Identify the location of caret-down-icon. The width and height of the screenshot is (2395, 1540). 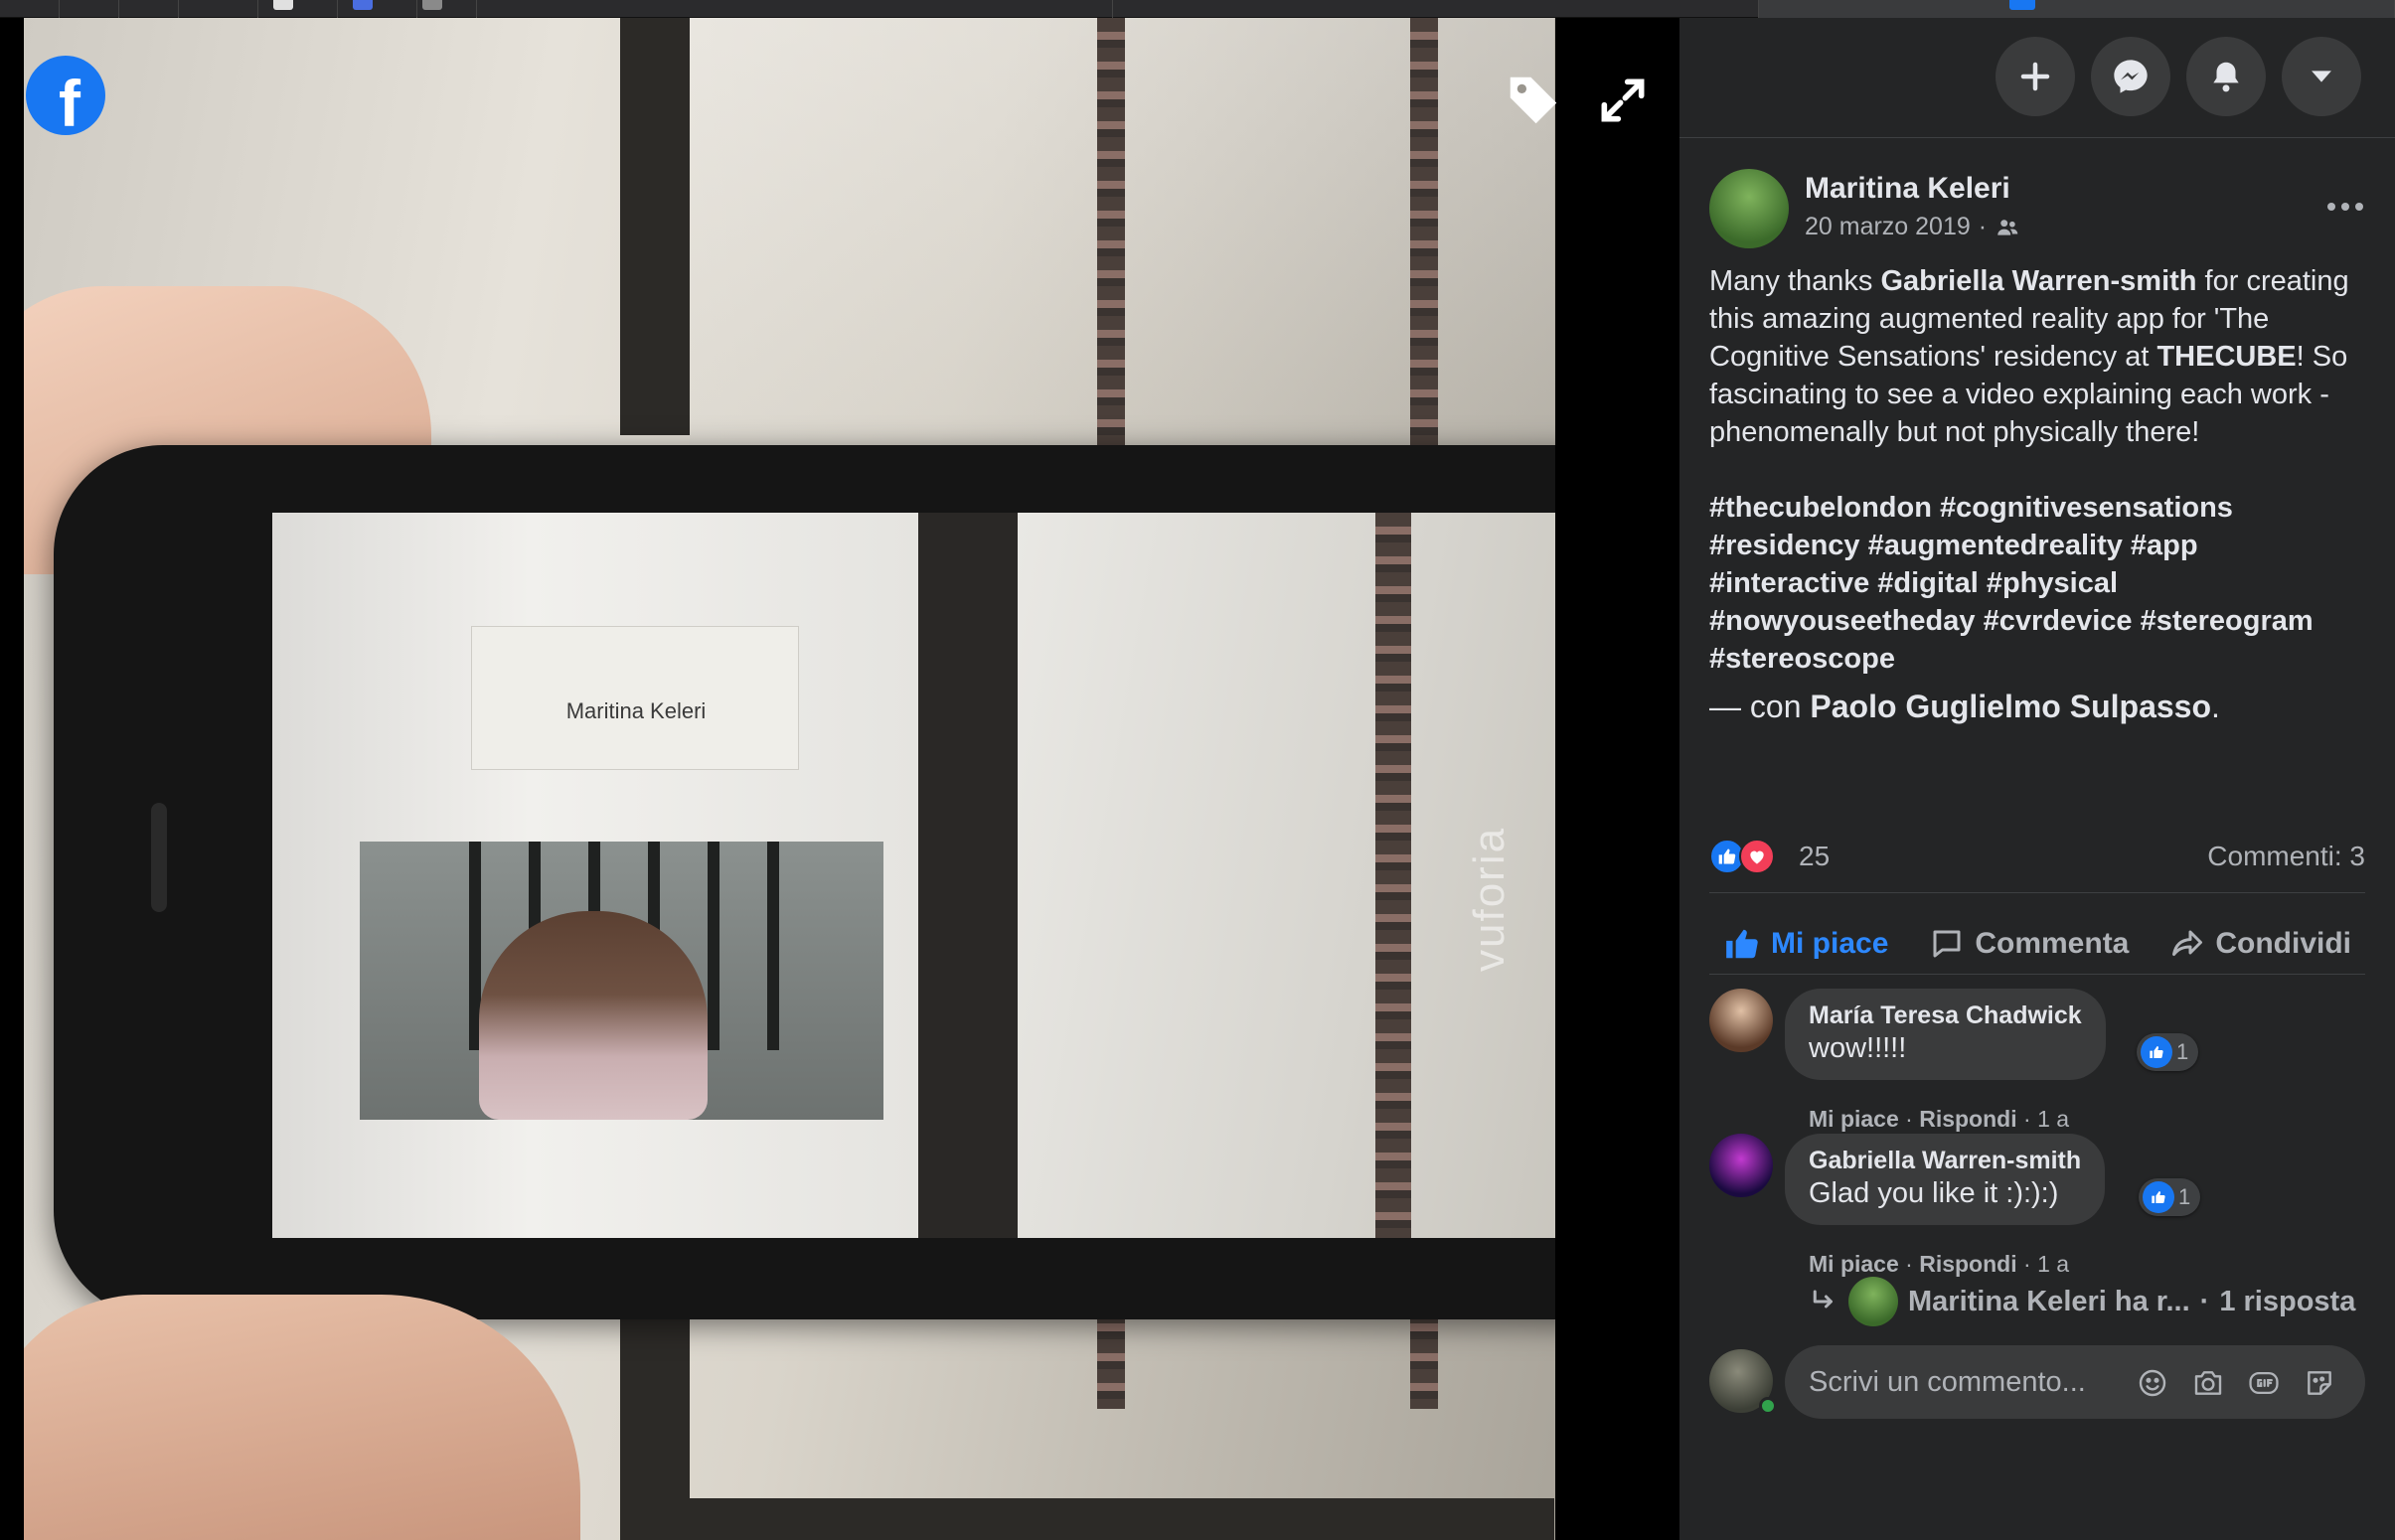
(2321, 77).